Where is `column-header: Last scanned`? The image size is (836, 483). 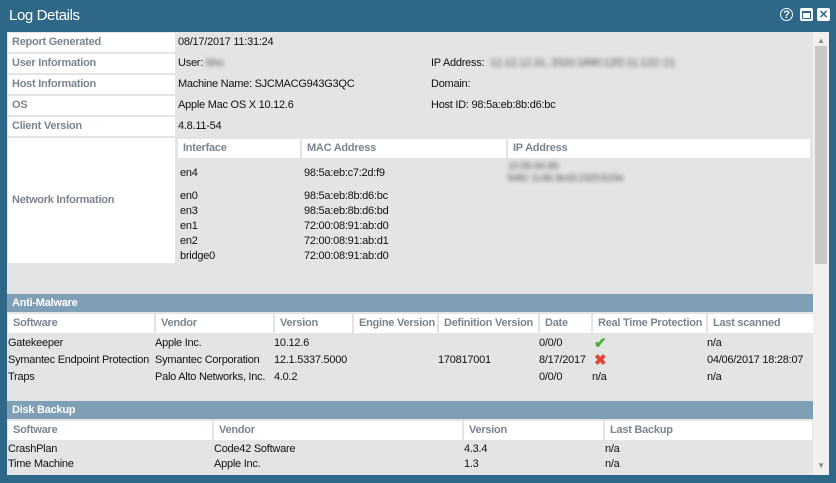
column-header: Last scanned is located at coordinates (760, 323).